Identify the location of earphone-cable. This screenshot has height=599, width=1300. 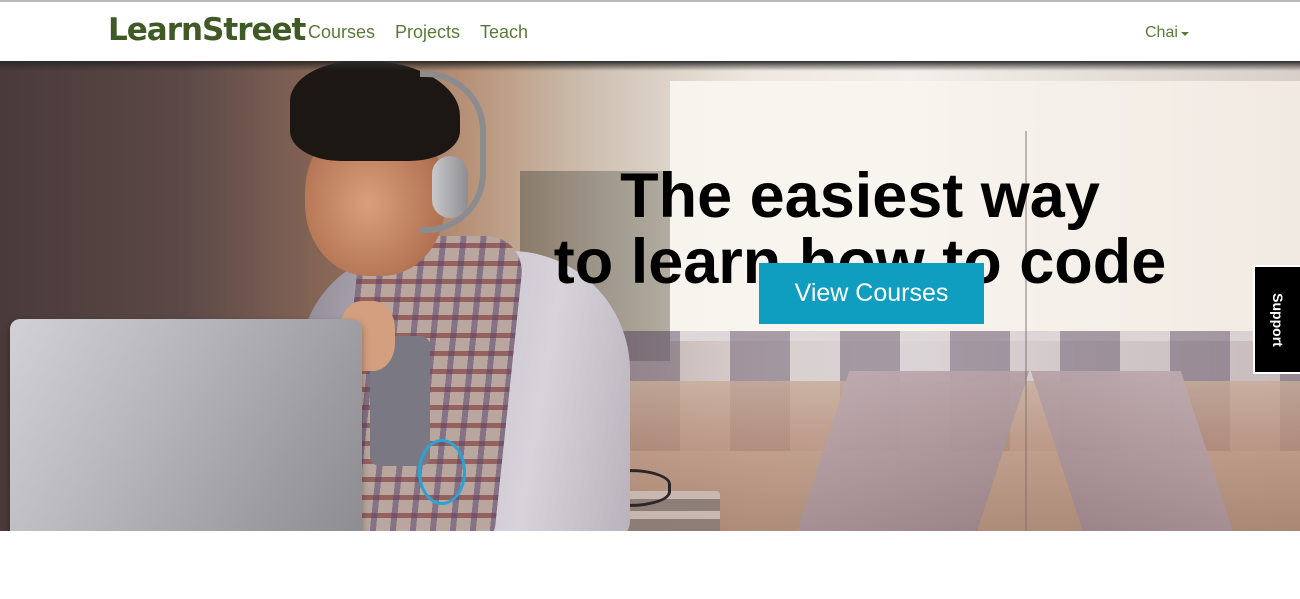
(442, 472).